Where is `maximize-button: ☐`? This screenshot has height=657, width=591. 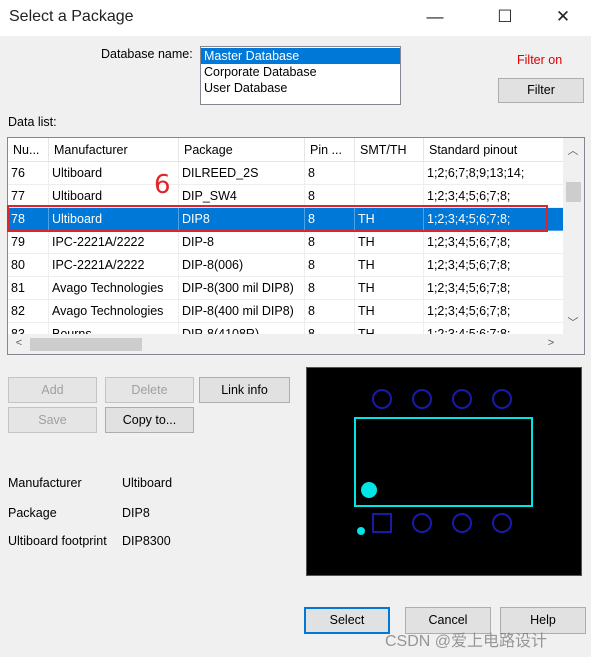 maximize-button: ☐ is located at coordinates (505, 17).